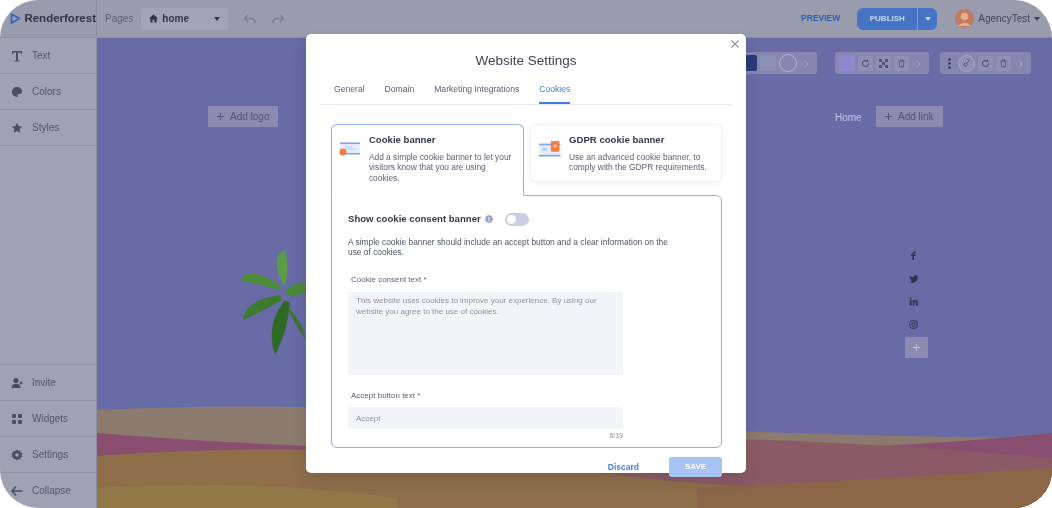 The image size is (1052, 508). What do you see at coordinates (913, 324) in the screenshot?
I see `instagram-icon` at bounding box center [913, 324].